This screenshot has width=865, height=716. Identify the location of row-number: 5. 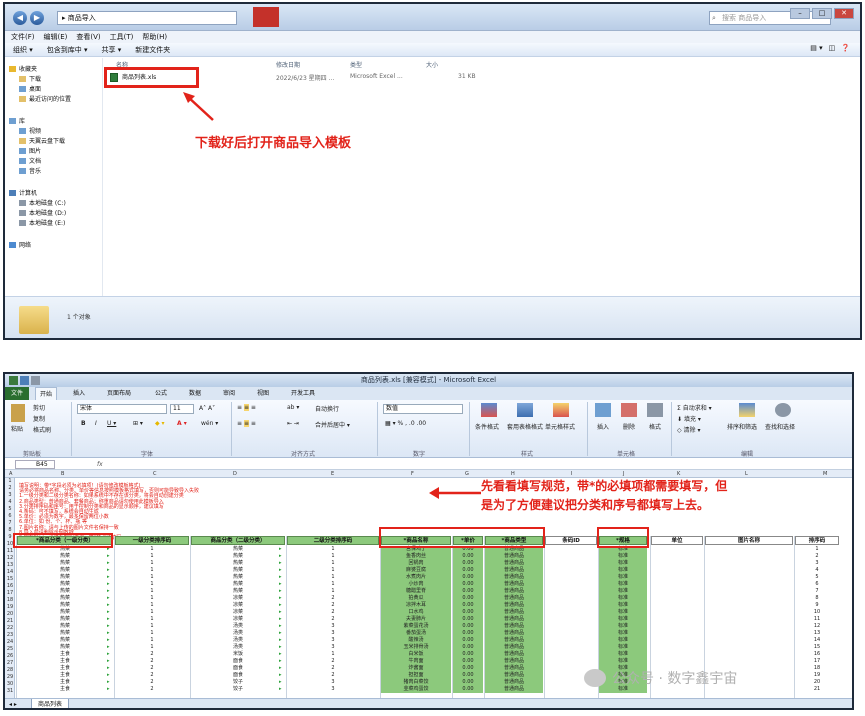
(10, 509).